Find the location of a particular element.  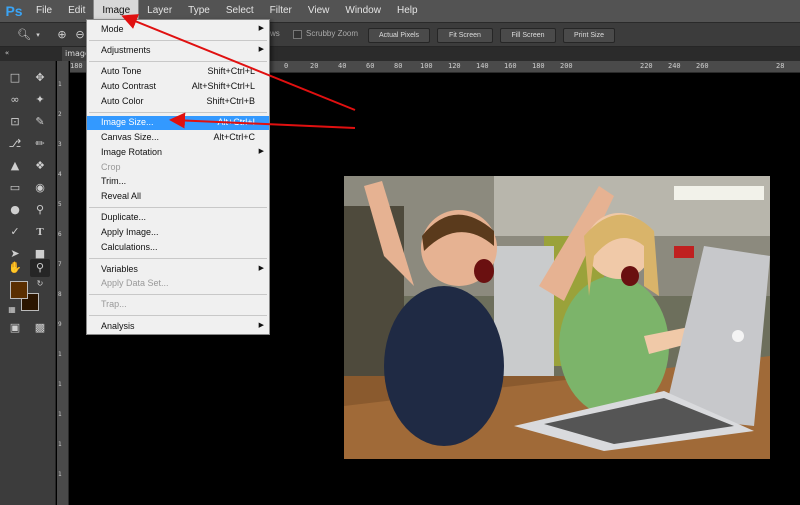

clone-stamp-tool-icon: ▲ is located at coordinates (15, 166).